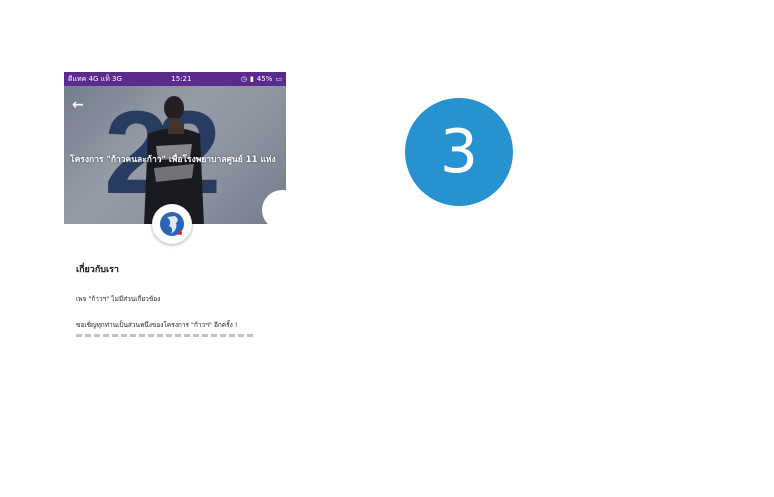  Describe the element at coordinates (278, 79) in the screenshot. I see `battery-icon: ▭` at that location.